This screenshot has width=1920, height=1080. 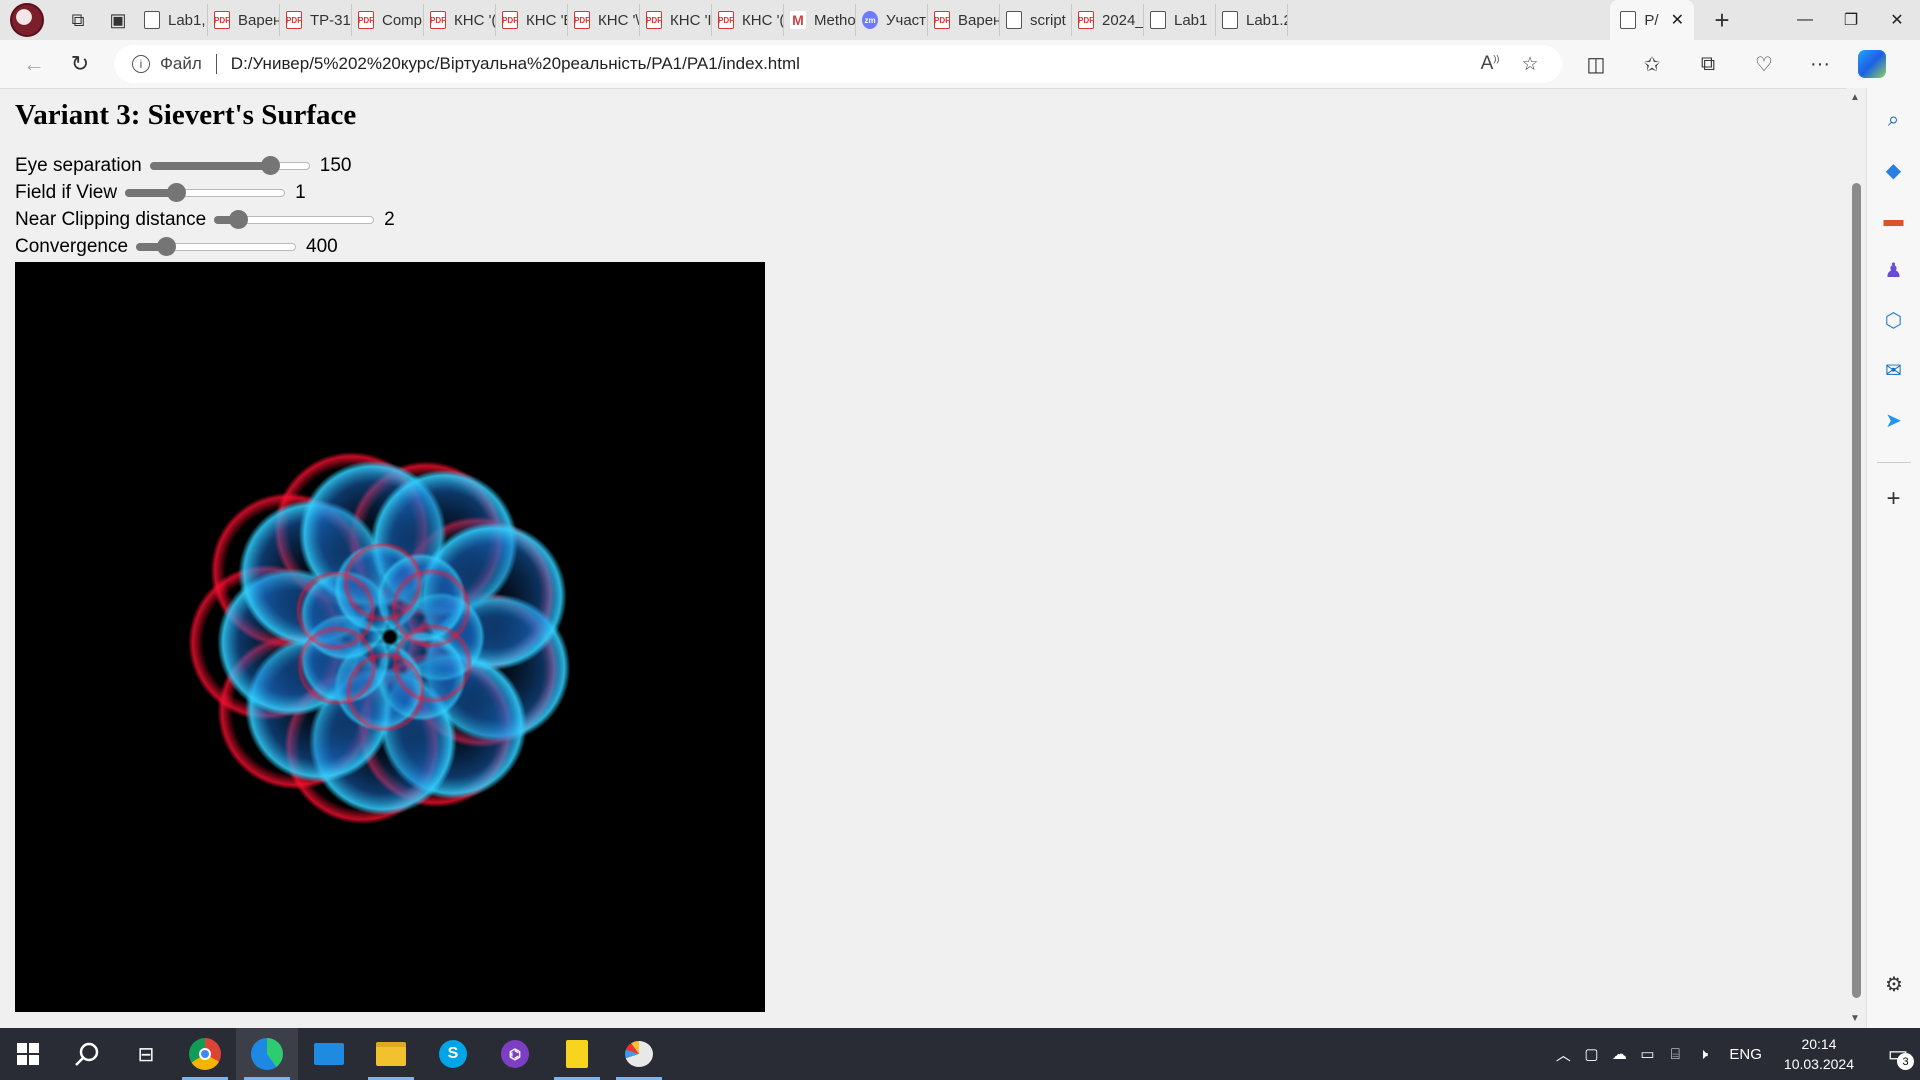 I want to click on taskbar-chrome, so click(x=205, y=1054).